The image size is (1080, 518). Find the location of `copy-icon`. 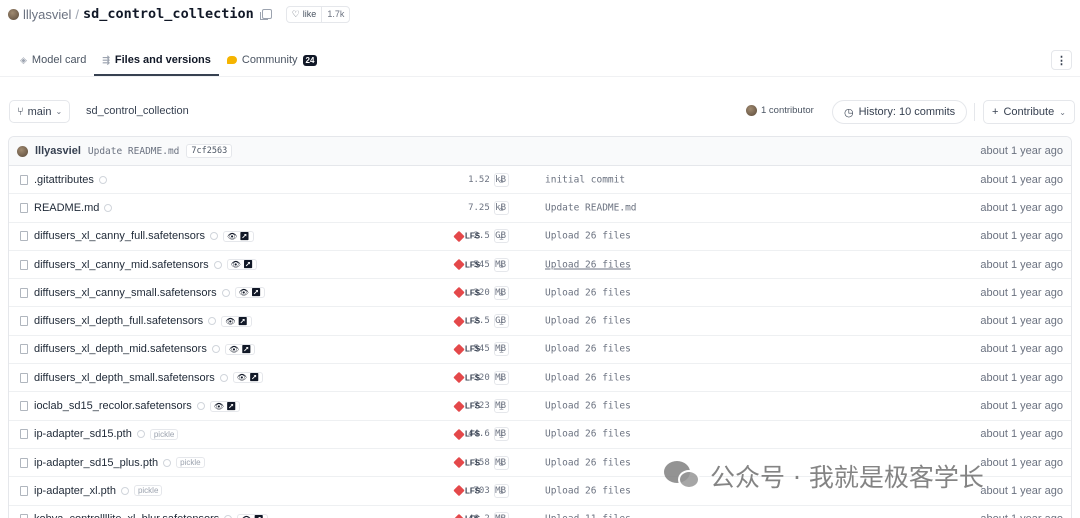

copy-icon is located at coordinates (265, 14).